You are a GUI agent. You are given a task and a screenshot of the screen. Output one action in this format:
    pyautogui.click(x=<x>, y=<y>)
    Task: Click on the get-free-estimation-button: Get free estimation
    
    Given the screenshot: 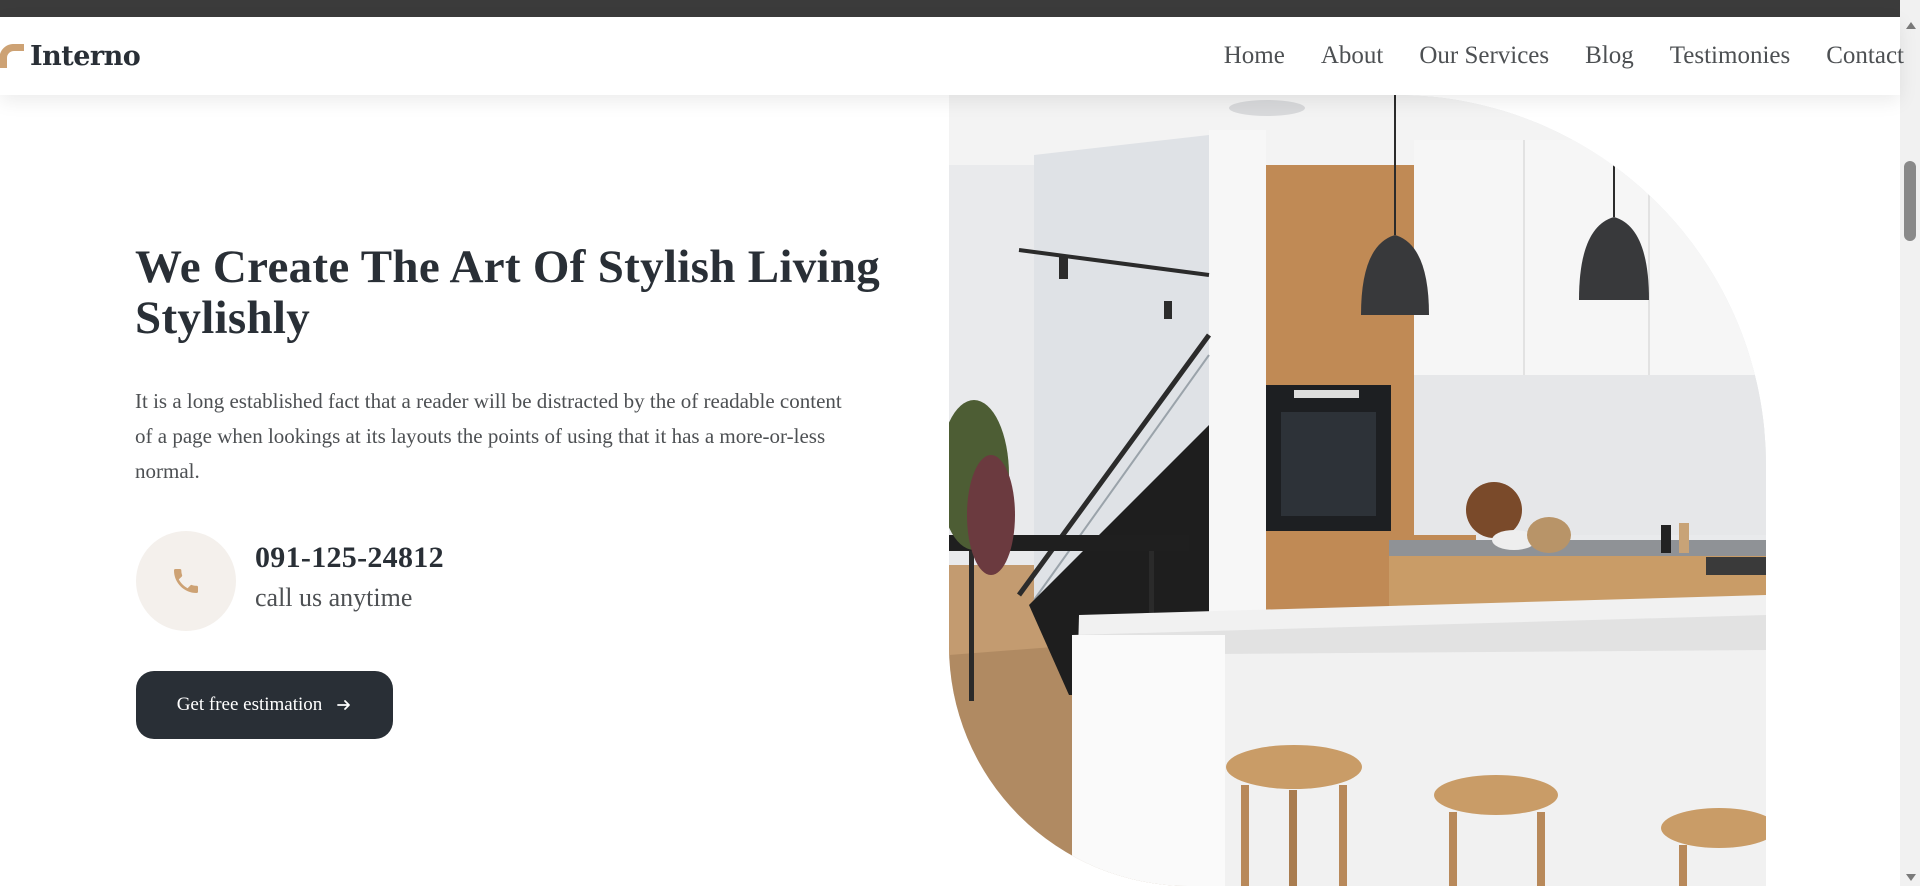 What is the action you would take?
    pyautogui.click(x=264, y=705)
    